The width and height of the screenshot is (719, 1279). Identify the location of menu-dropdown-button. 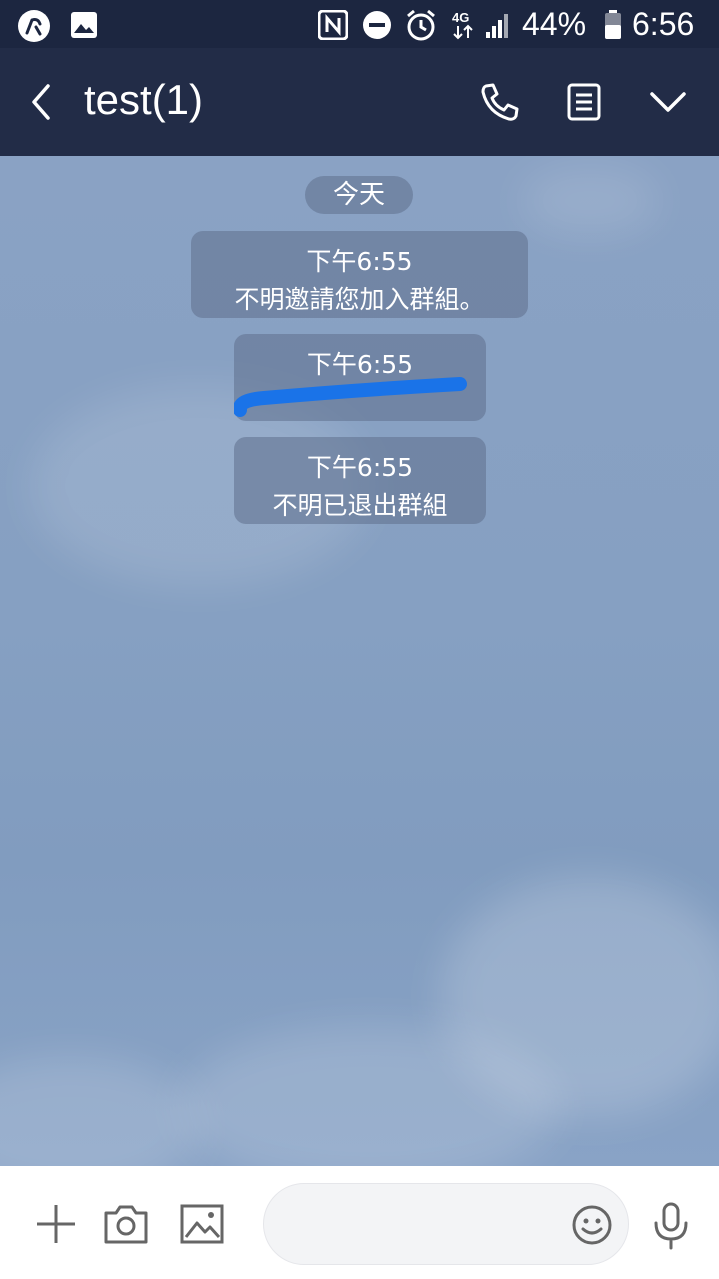
(668, 102).